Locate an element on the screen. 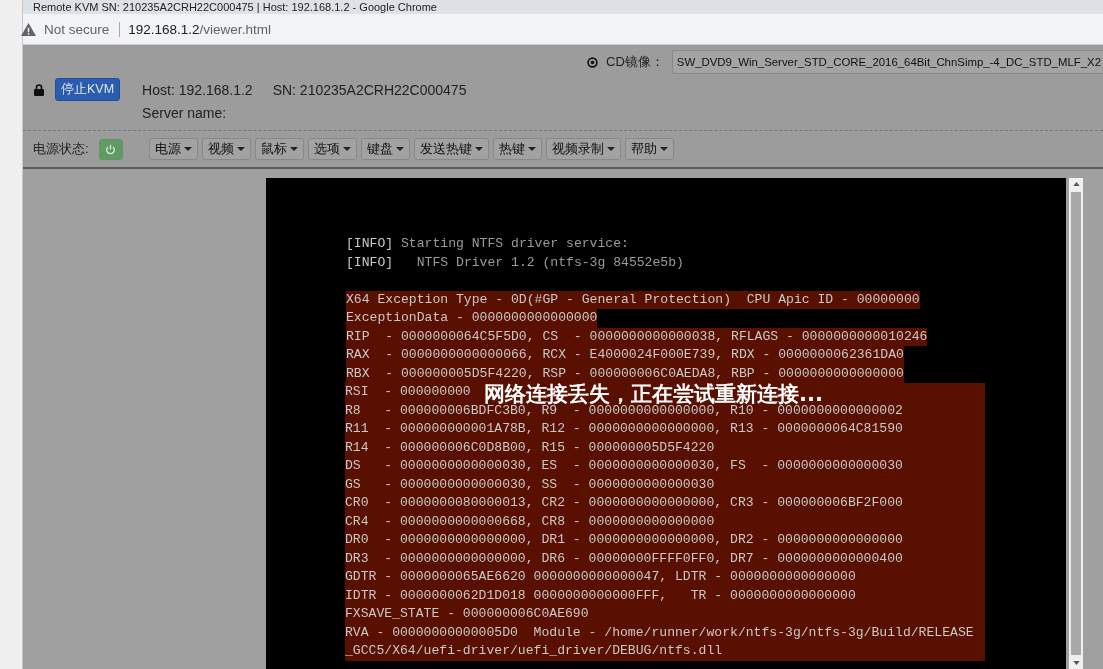 This screenshot has height=669, width=1103. power-status-label: 电源状态: is located at coordinates (61, 149).